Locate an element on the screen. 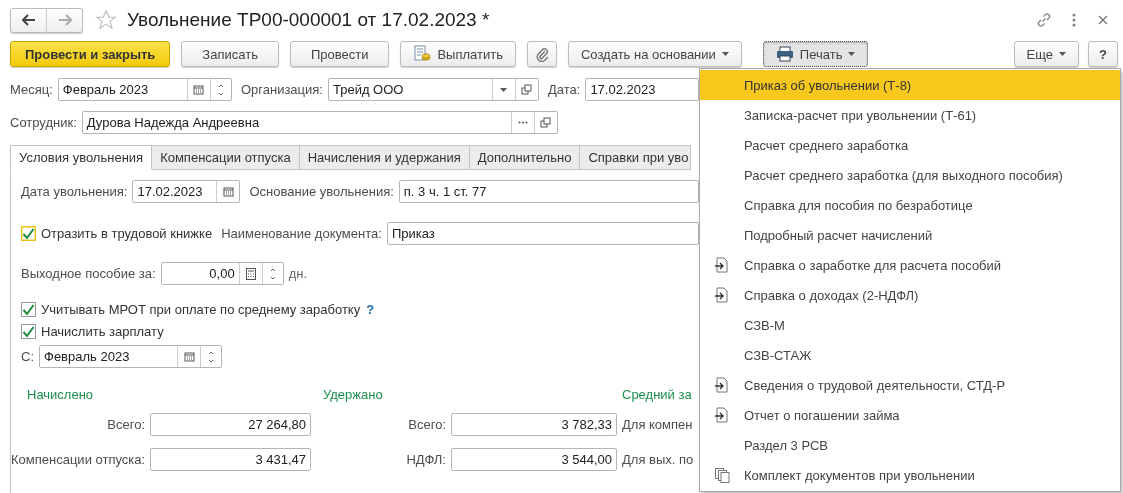 Image resolution: width=1123 pixels, height=493 pixels. paperclip-icon is located at coordinates (541, 54).